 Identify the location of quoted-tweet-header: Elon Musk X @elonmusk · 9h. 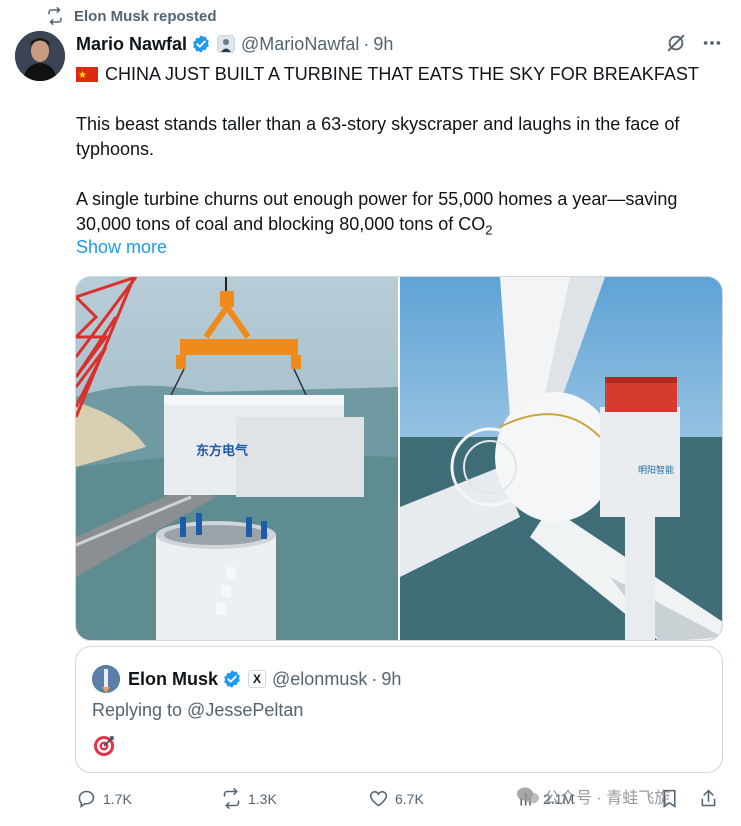
(246, 679).